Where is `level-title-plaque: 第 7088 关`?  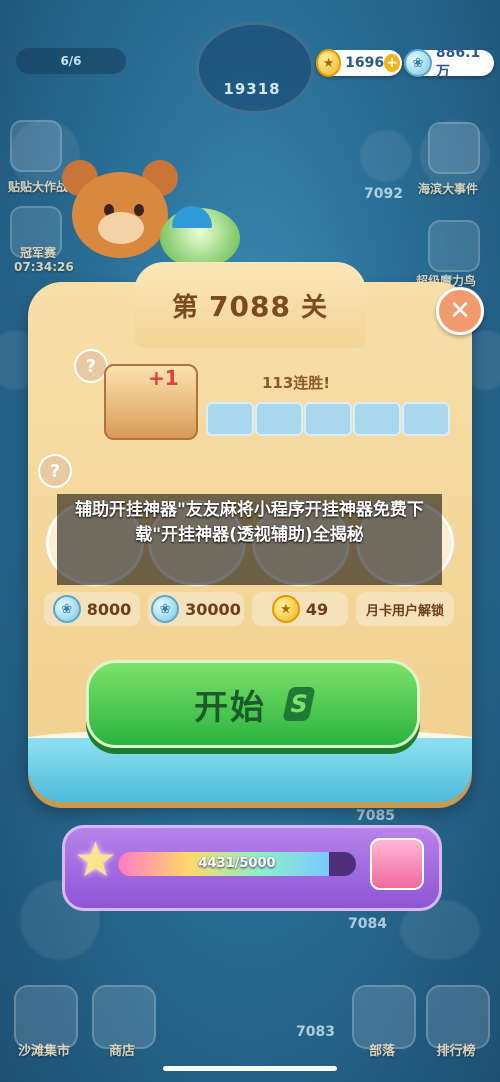
level-title-plaque: 第 7088 关 is located at coordinates (250, 305).